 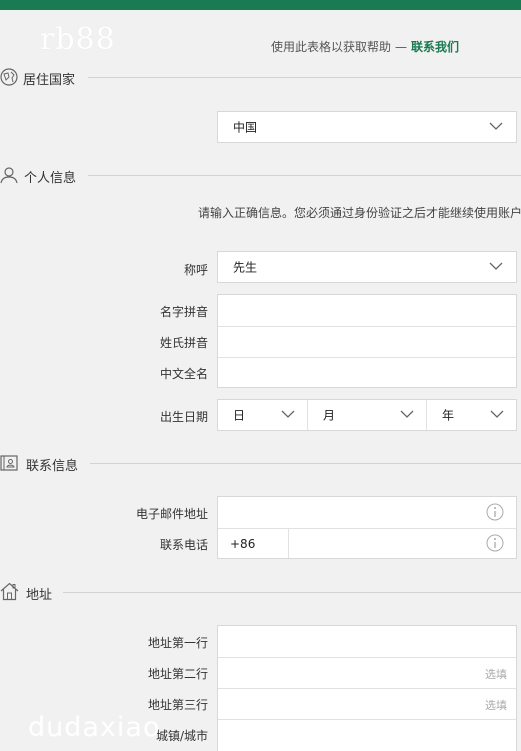 What do you see at coordinates (245, 267) in the screenshot?
I see `salutation-select-value: 先生` at bounding box center [245, 267].